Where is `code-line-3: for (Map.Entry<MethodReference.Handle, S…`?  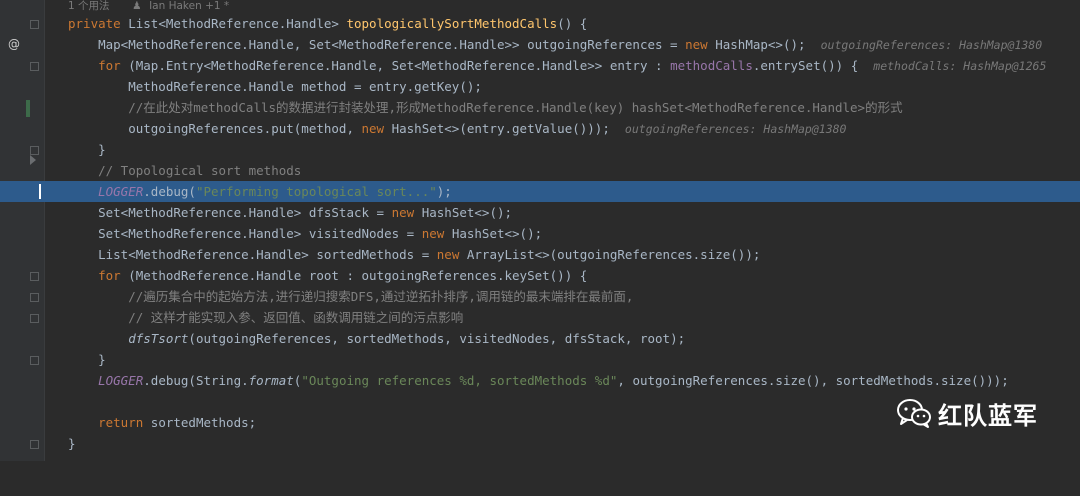 code-line-3: for (Map.Entry<MethodReference.Handle, S… is located at coordinates (540, 65).